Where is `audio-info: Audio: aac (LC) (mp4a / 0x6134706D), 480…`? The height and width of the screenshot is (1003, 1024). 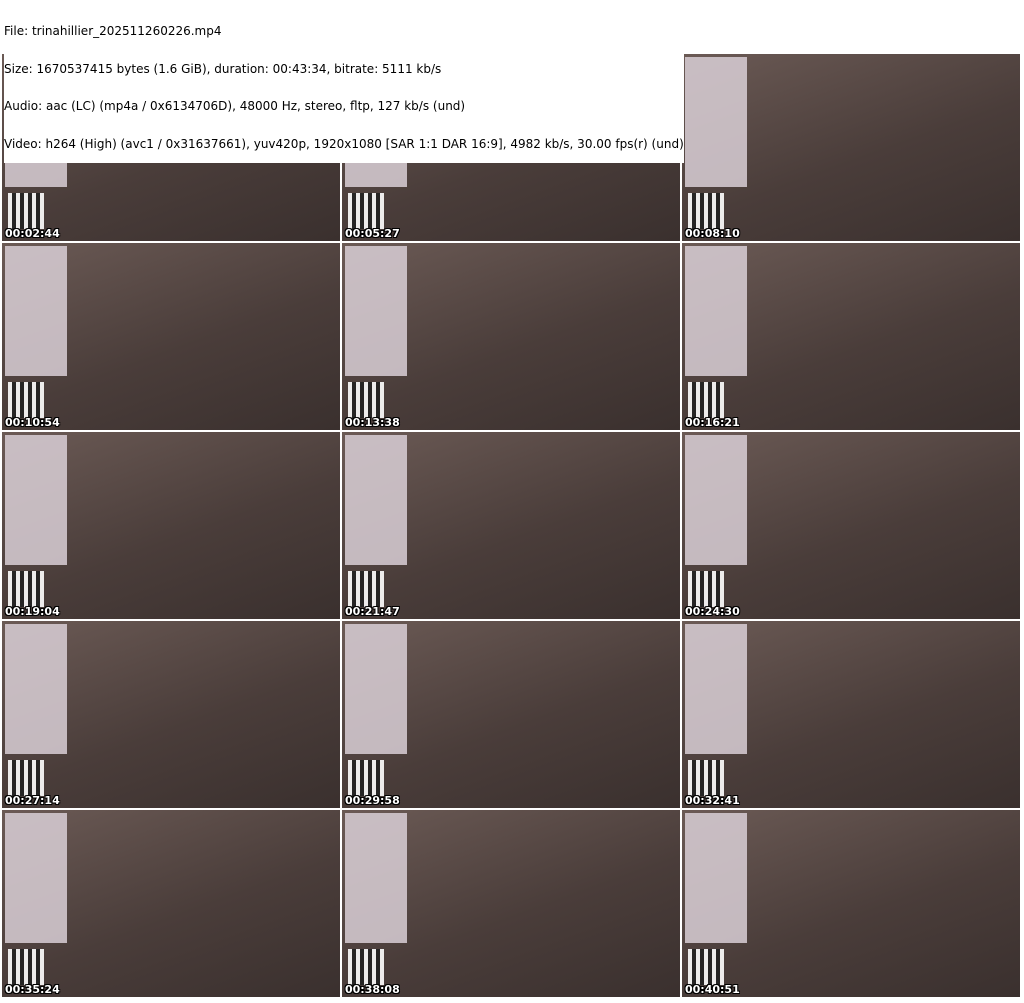 audio-info: Audio: aac (LC) (mp4a / 0x6134706D), 480… is located at coordinates (235, 106).